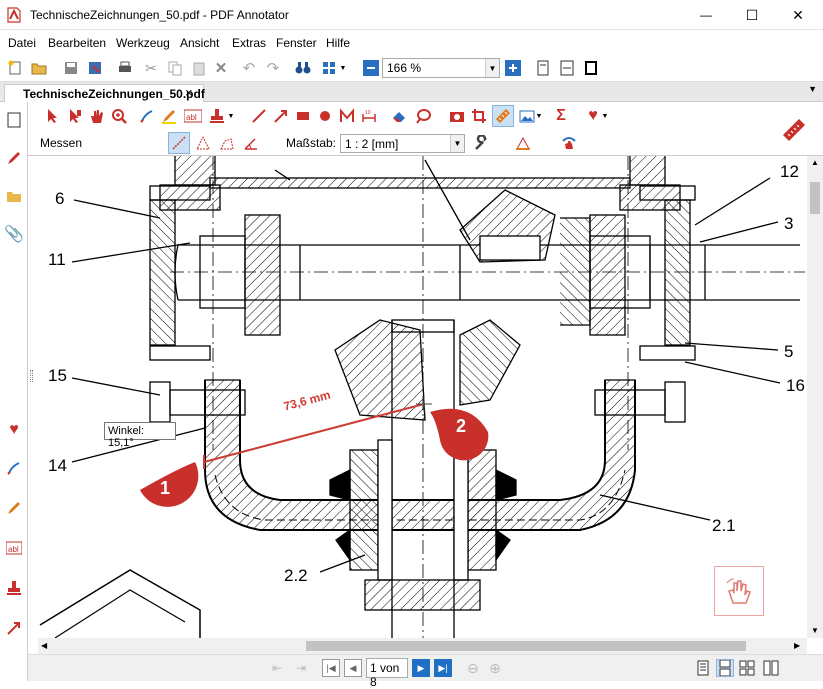 This screenshot has height=689, width=823. Describe the element at coordinates (703, 668) in the screenshot. I see `single-page-view-button` at that location.